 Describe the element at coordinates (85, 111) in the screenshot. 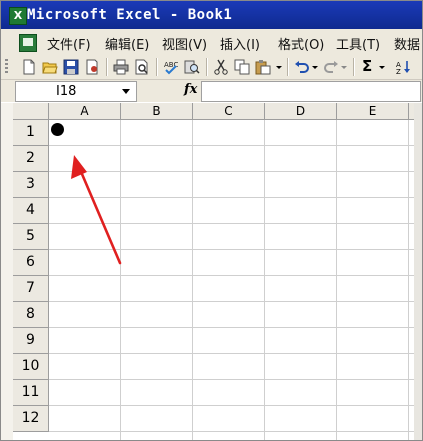

I see `column-header-a: A` at that location.